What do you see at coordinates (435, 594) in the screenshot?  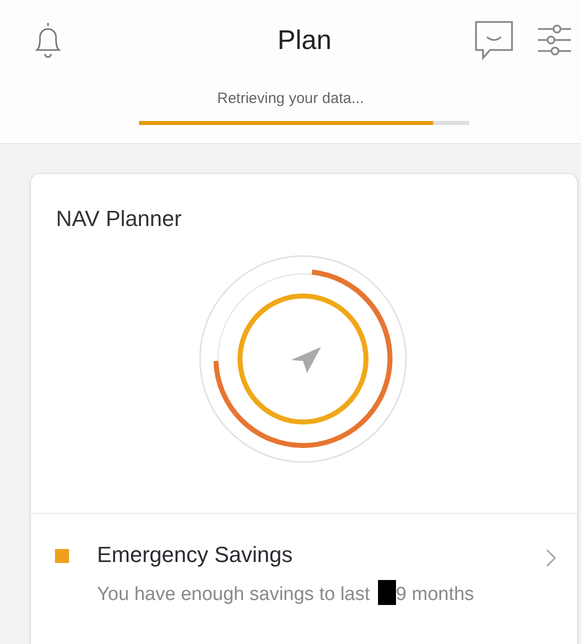 I see `item-description: 9 months` at bounding box center [435, 594].